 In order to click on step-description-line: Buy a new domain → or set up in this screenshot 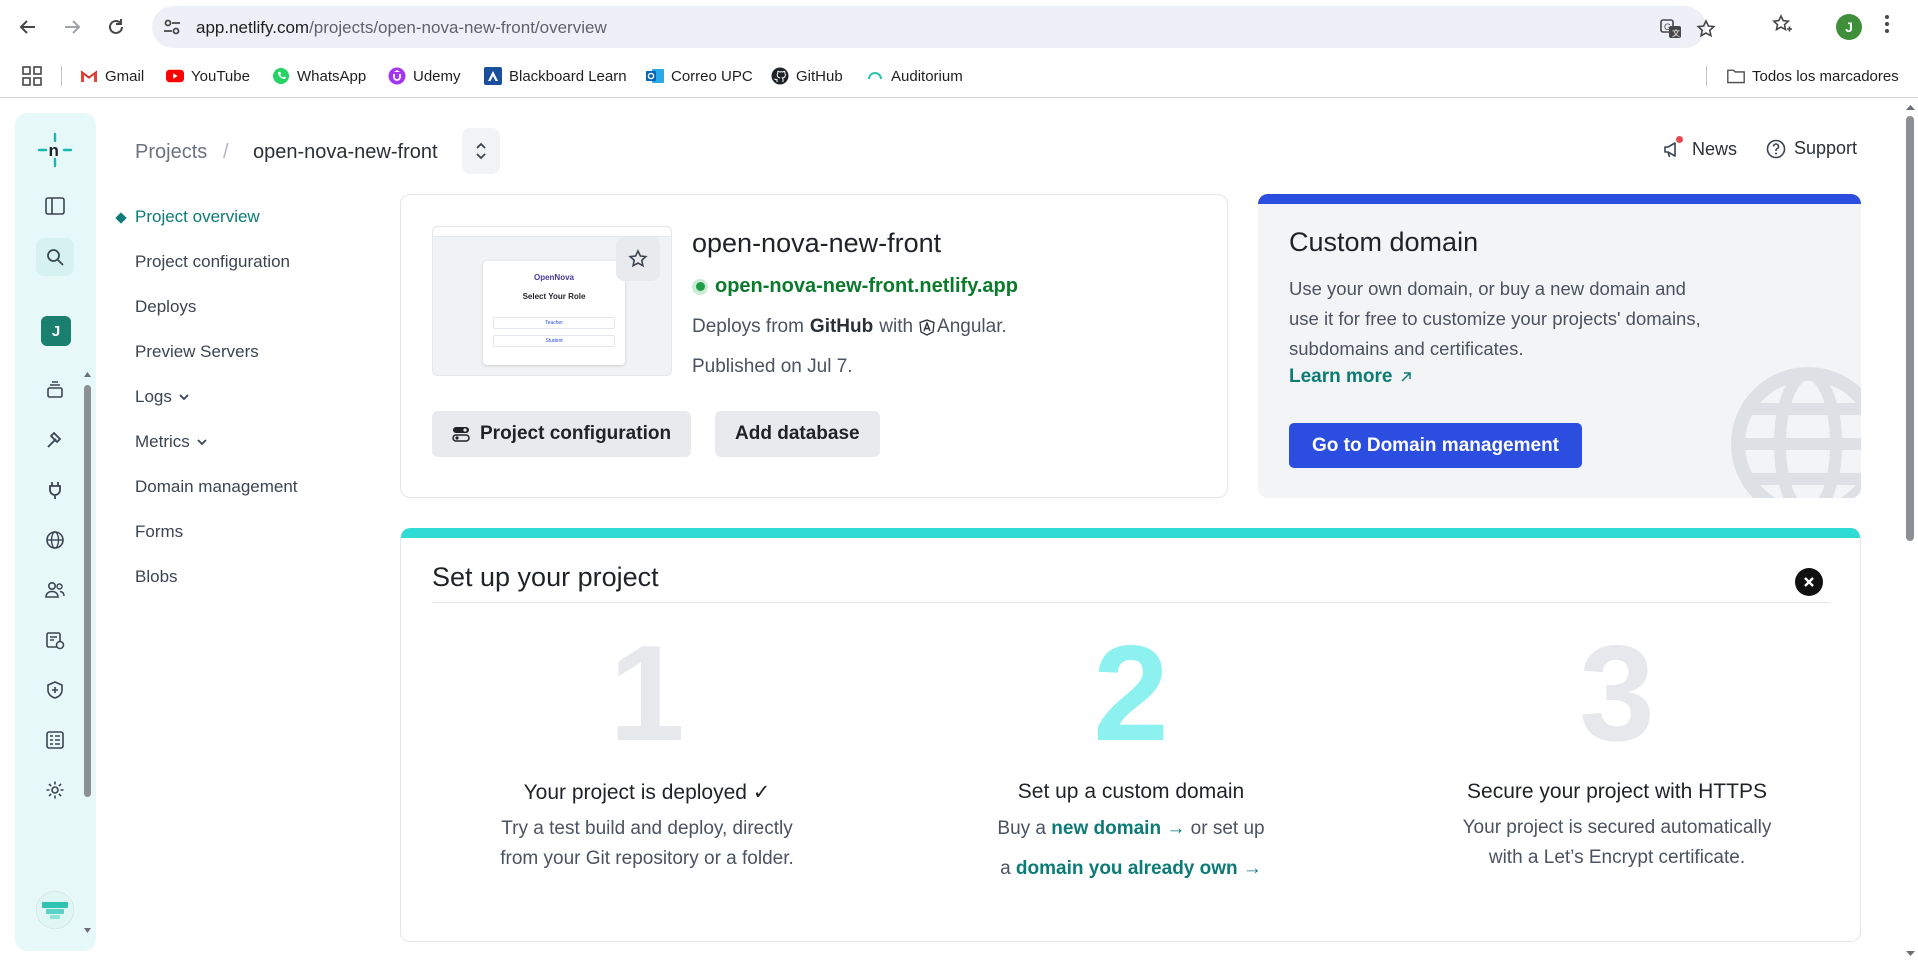, I will do `click(1131, 829)`.